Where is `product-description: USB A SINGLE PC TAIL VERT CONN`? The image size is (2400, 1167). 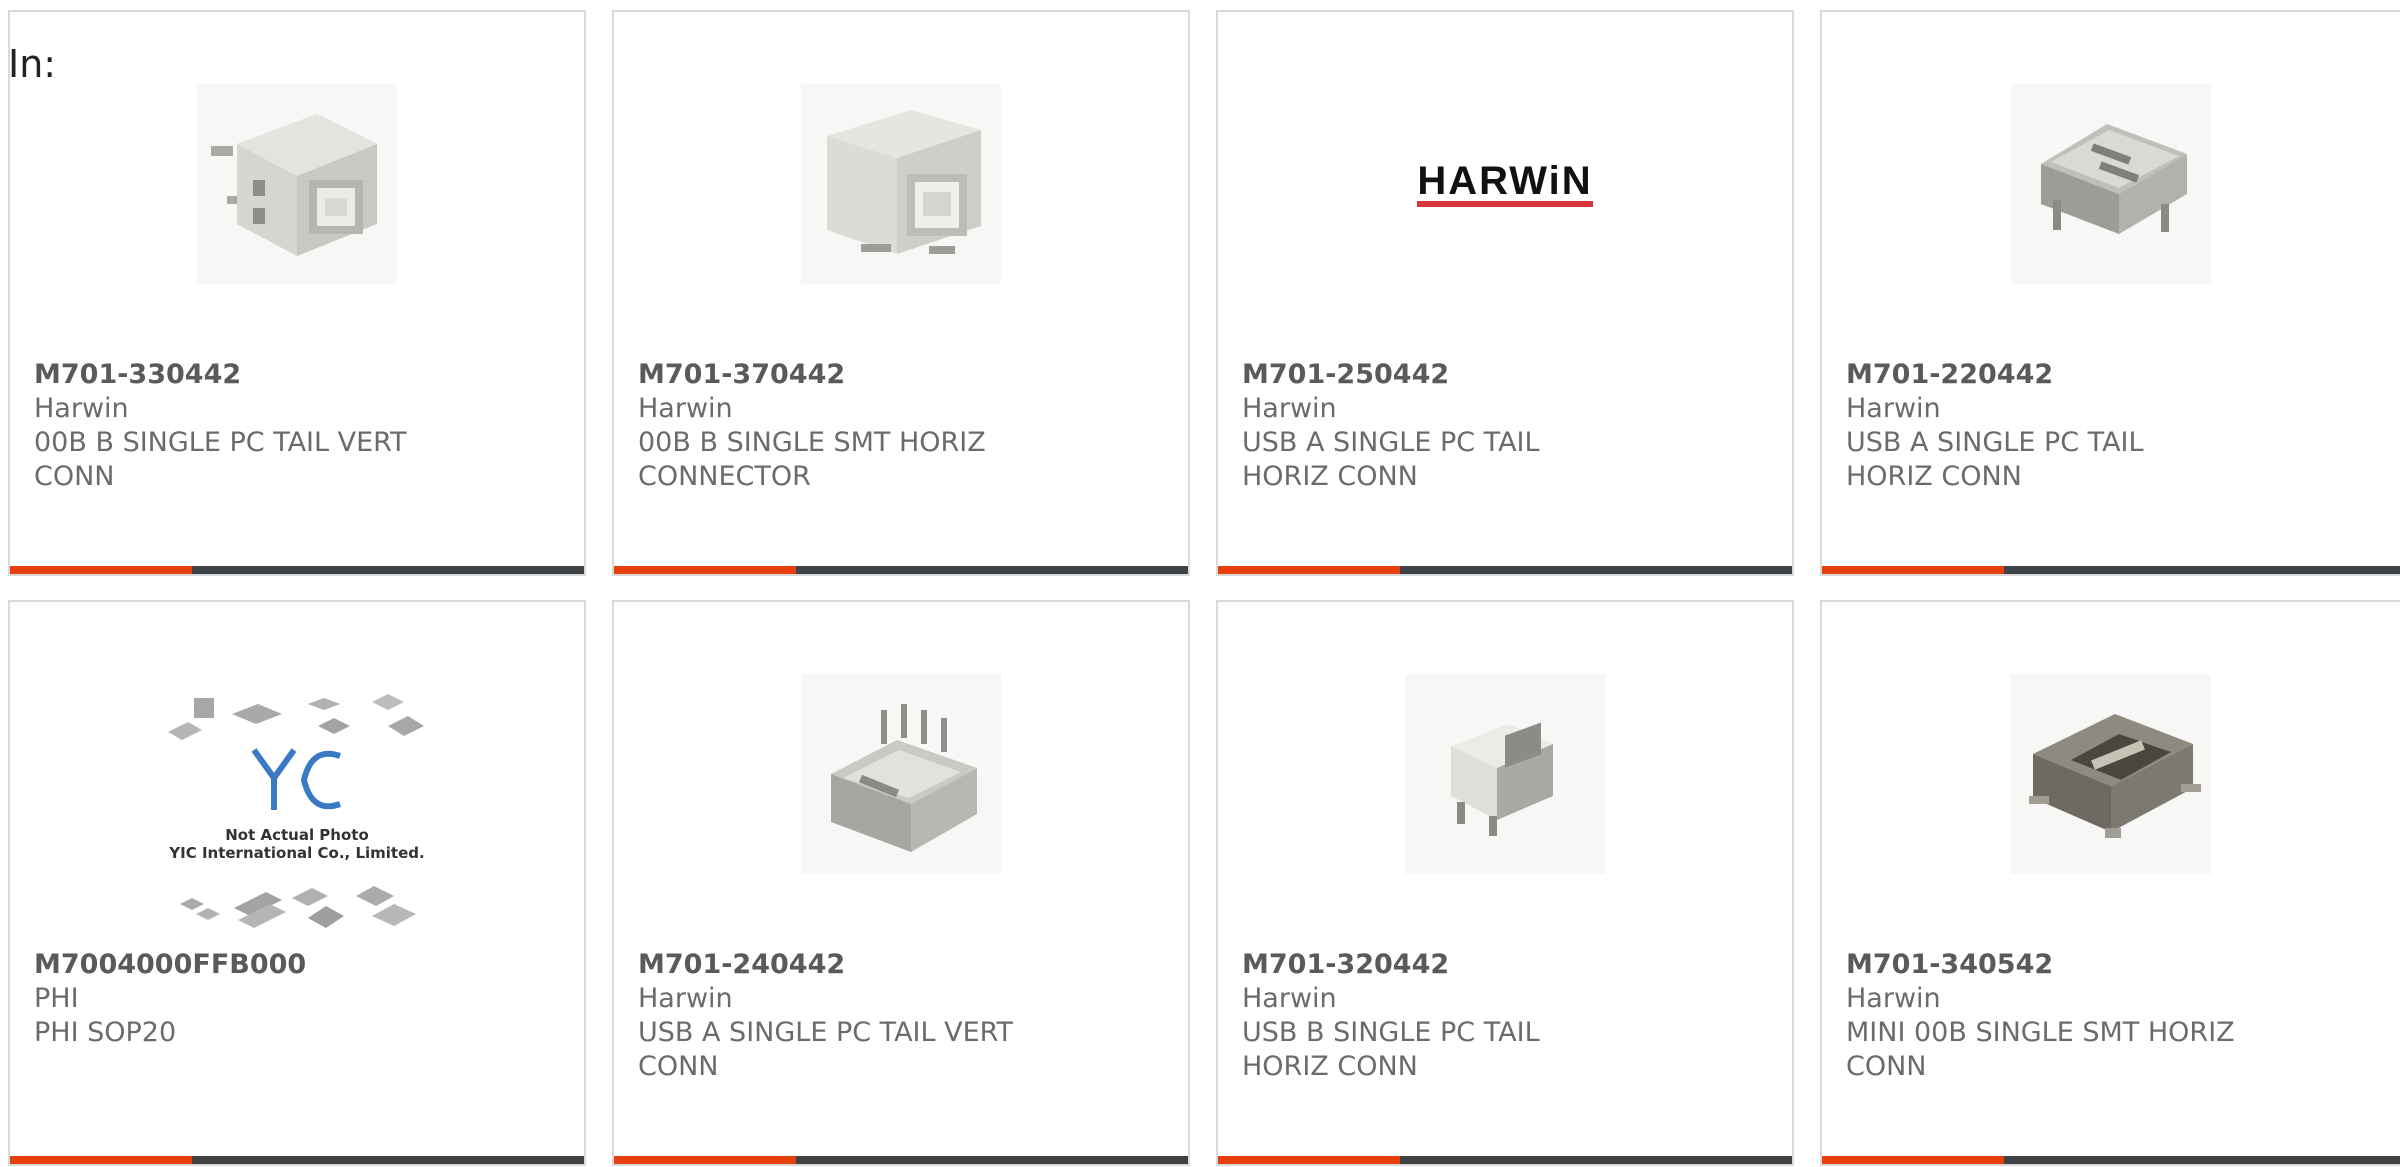
product-description: USB A SINGLE PC TAIL VERT CONN is located at coordinates (825, 1049).